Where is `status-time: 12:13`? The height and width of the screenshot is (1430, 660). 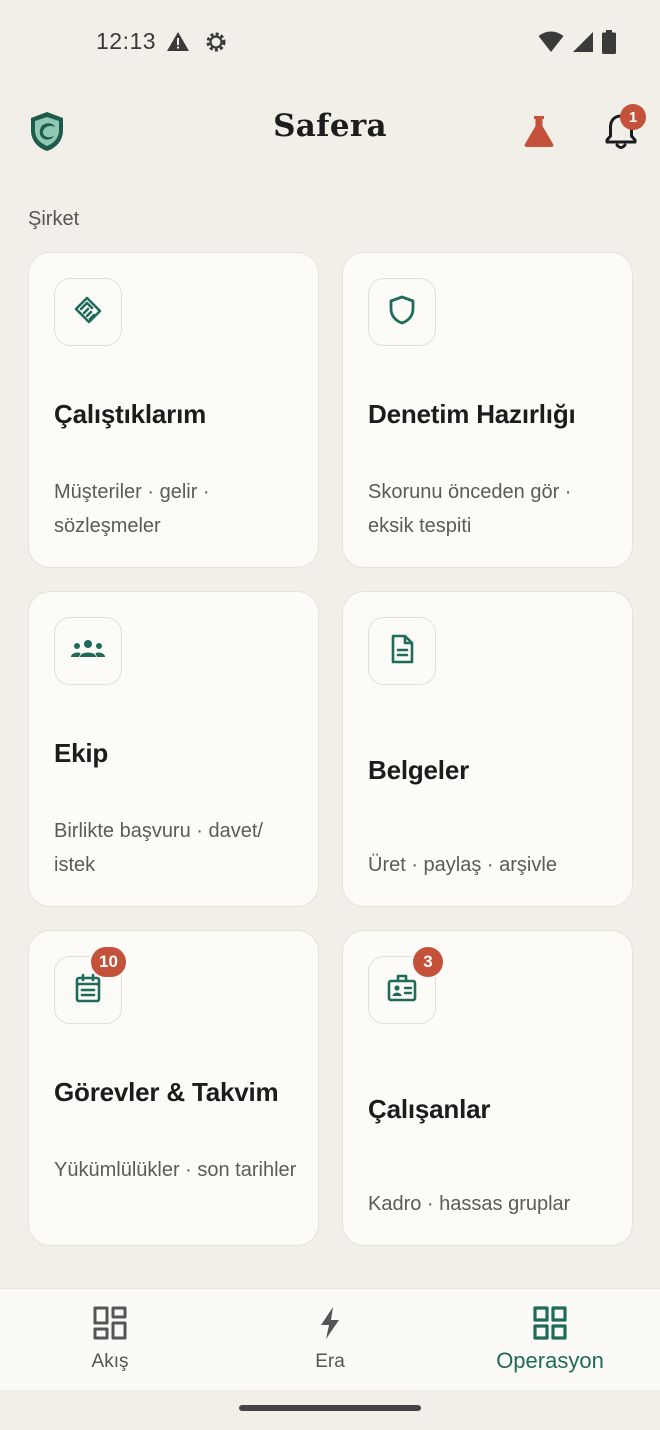
status-time: 12:13 is located at coordinates (126, 41).